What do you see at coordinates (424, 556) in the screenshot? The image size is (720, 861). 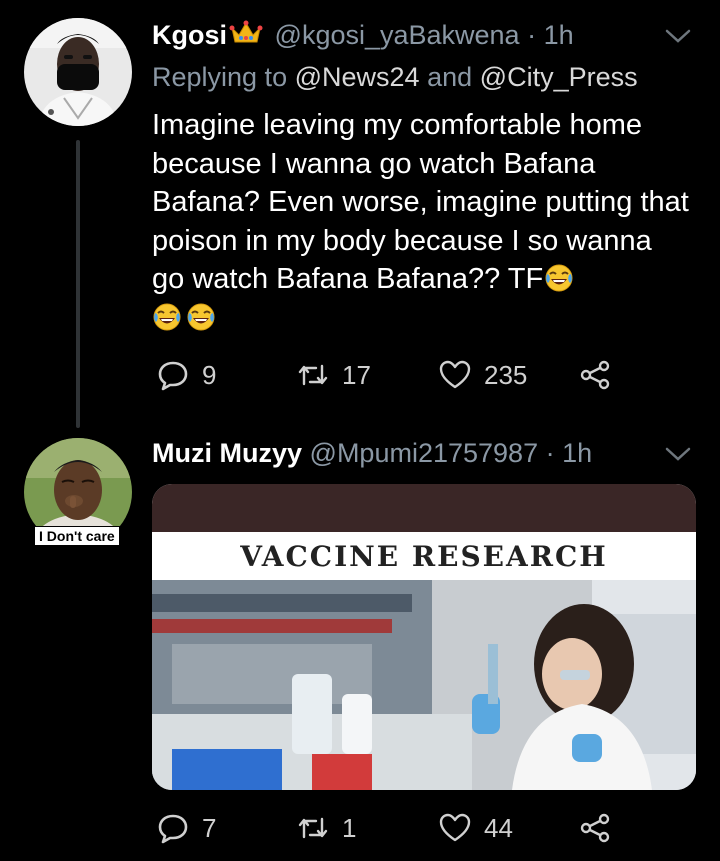 I see `media-title: VACCINE RESEARCH` at bounding box center [424, 556].